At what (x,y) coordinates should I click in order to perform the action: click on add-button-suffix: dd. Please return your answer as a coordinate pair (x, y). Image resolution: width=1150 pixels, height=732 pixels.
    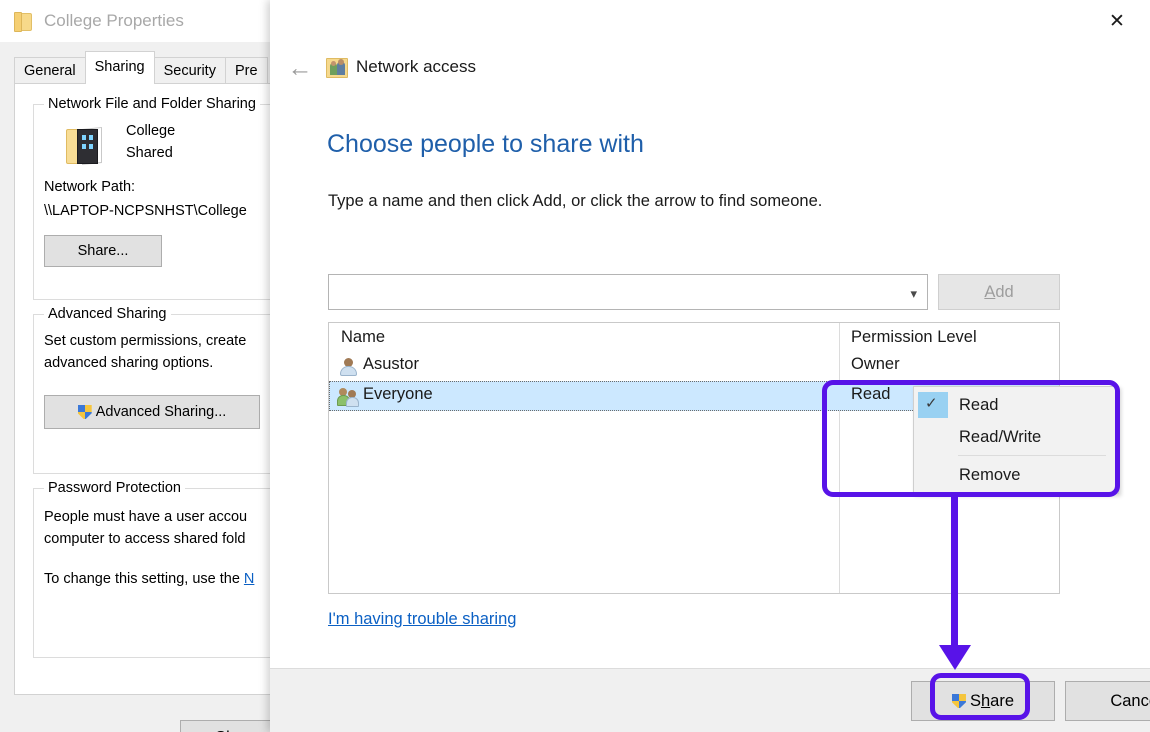
    Looking at the image, I should click on (1004, 291).